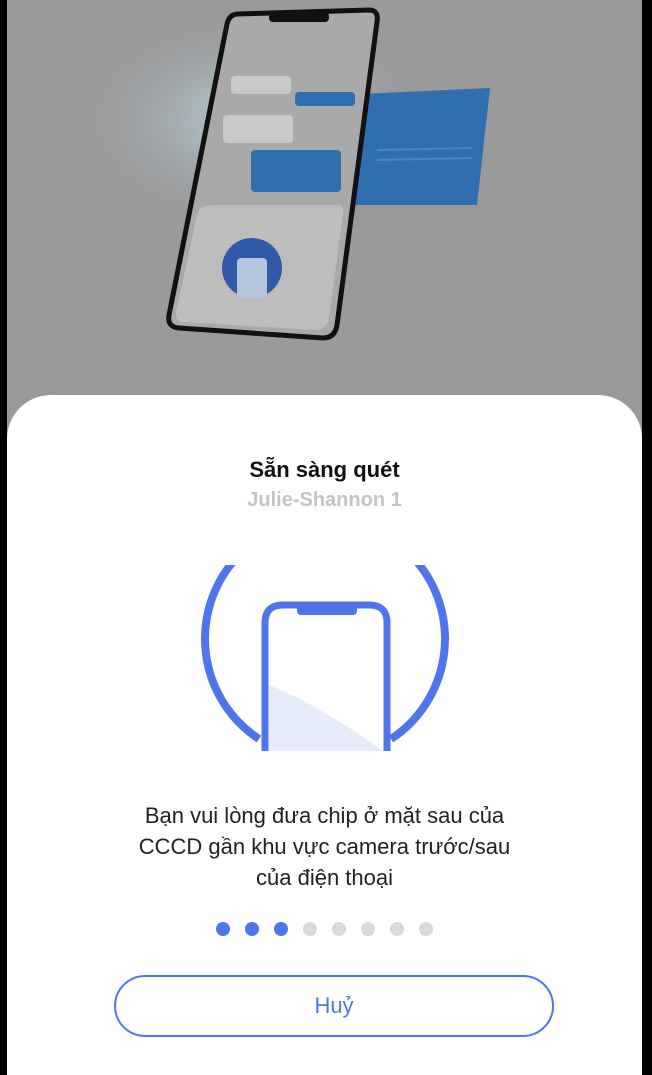 The image size is (652, 1075). I want to click on cancel-button: Huỷ, so click(334, 1006).